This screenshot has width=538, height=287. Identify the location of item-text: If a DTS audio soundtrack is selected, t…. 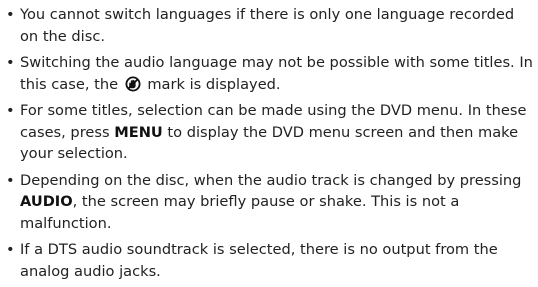
(259, 260).